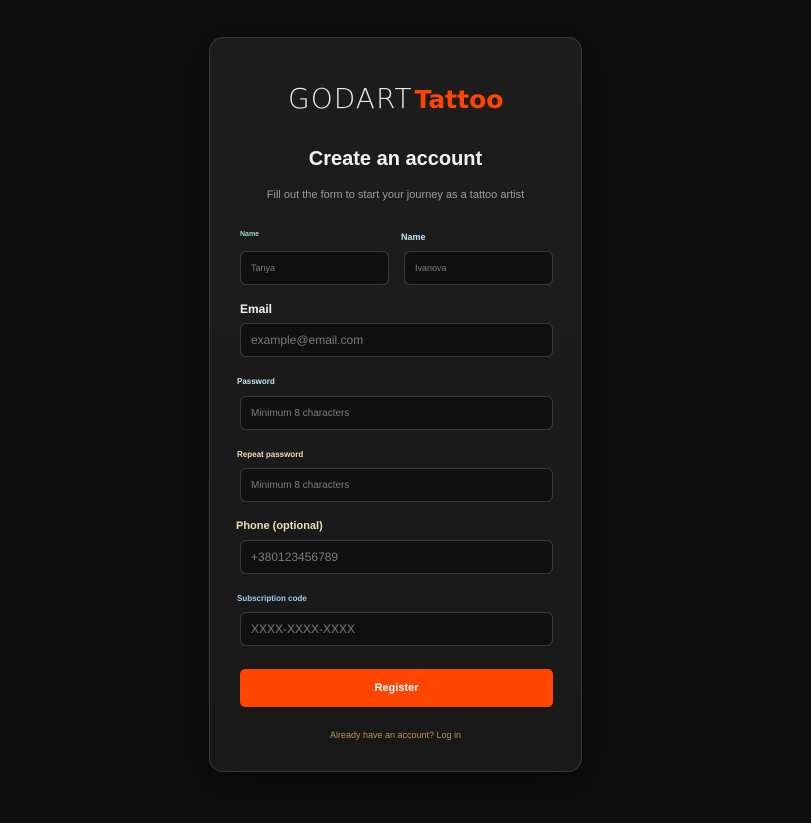 This screenshot has height=823, width=811. I want to click on phone-input, so click(396, 557).